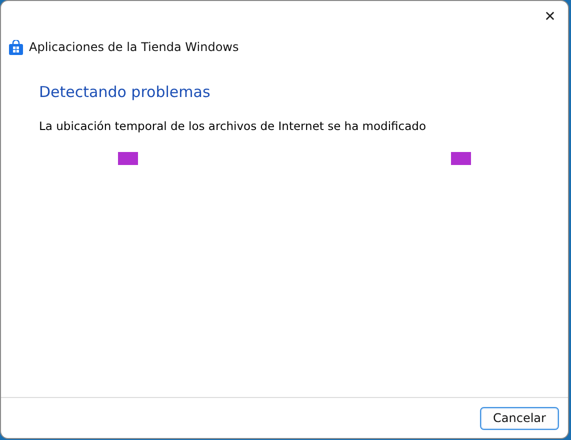  Describe the element at coordinates (233, 126) in the screenshot. I see `status-message: La ubicación temporal de los archivos de Internet se ha modificado` at that location.